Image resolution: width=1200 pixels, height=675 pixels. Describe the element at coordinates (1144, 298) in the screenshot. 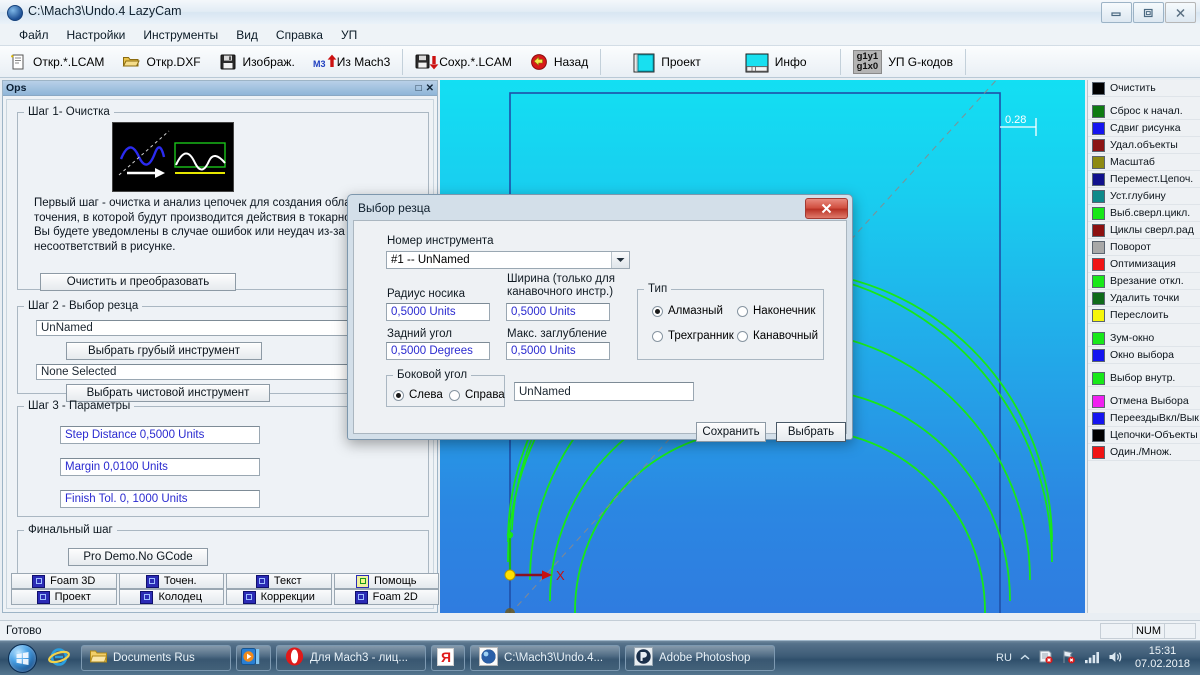

I see `sidebar-item-delete-points: Удалить точки` at that location.